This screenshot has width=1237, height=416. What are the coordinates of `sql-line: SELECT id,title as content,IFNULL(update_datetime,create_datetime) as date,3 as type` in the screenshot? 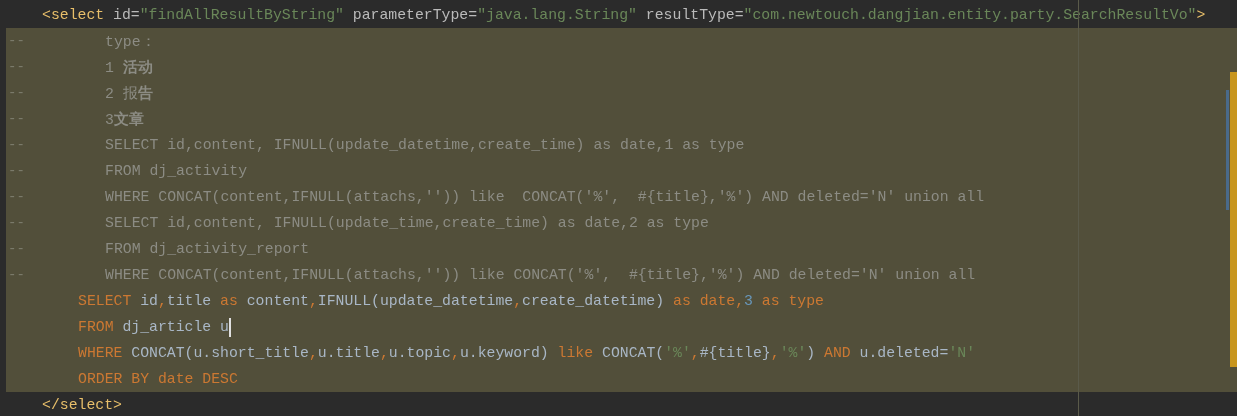 It's located at (450, 301).